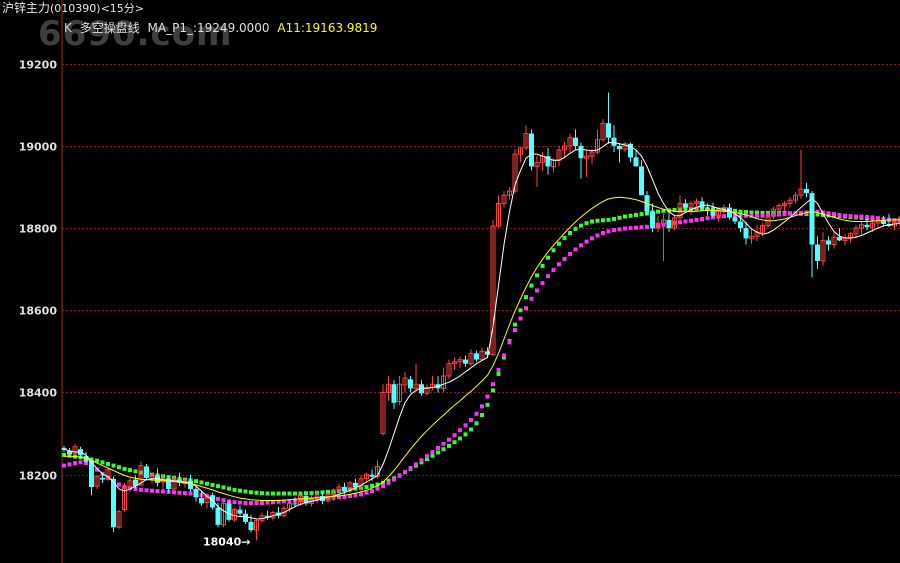  What do you see at coordinates (38, 65) in the screenshot?
I see `y-tick-label: 19200` at bounding box center [38, 65].